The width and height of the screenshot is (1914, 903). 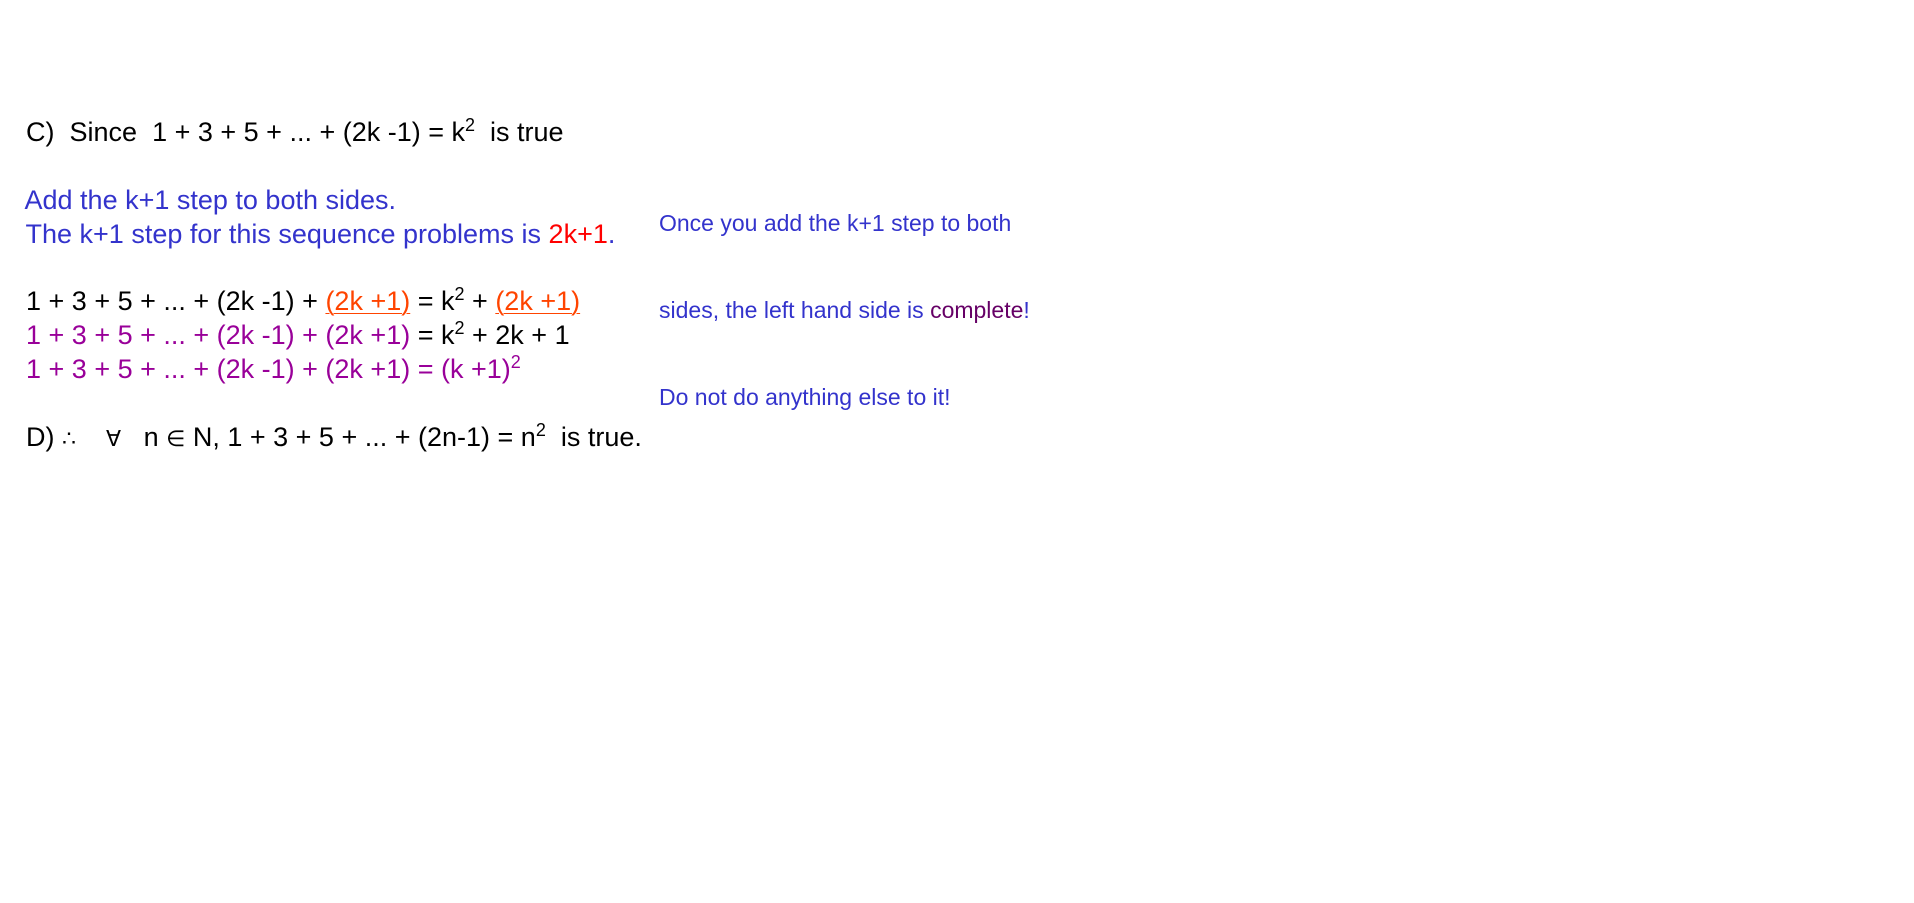 I want to click on note-line-2: sides, the left hand side is complete!, so click(x=844, y=310).